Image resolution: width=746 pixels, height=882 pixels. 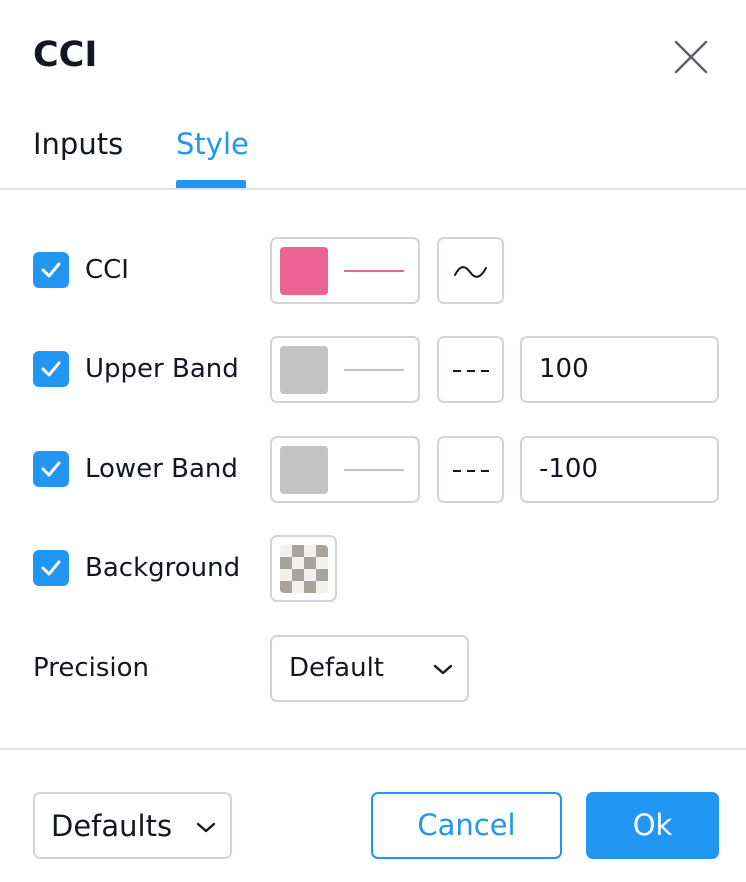 What do you see at coordinates (107, 270) in the screenshot?
I see `cci-label: CCI` at bounding box center [107, 270].